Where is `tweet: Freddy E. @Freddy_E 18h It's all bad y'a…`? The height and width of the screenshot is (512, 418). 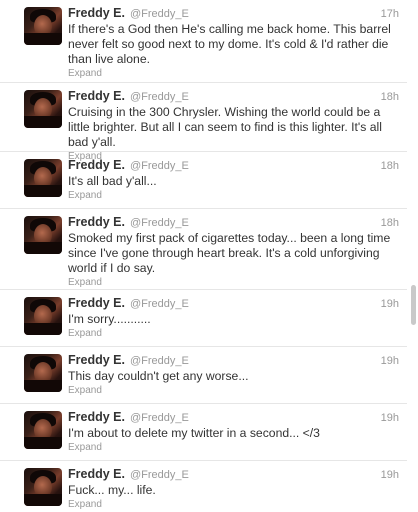 tweet: Freddy E. @Freddy_E 18h It's all bad y'a… is located at coordinates (203, 179).